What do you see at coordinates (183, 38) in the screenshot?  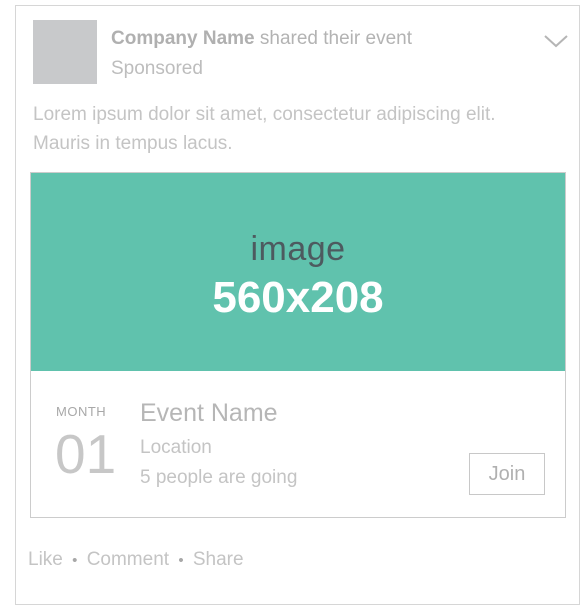 I see `company-name-link: Company Name` at bounding box center [183, 38].